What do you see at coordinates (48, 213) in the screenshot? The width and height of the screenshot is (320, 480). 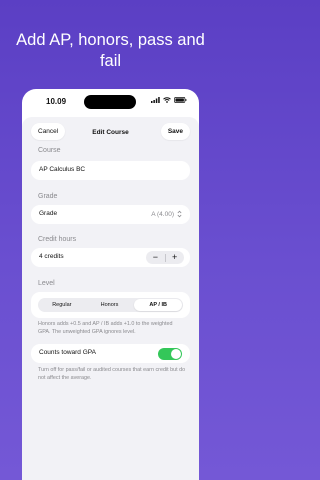 I see `grade-field-label: Grade` at bounding box center [48, 213].